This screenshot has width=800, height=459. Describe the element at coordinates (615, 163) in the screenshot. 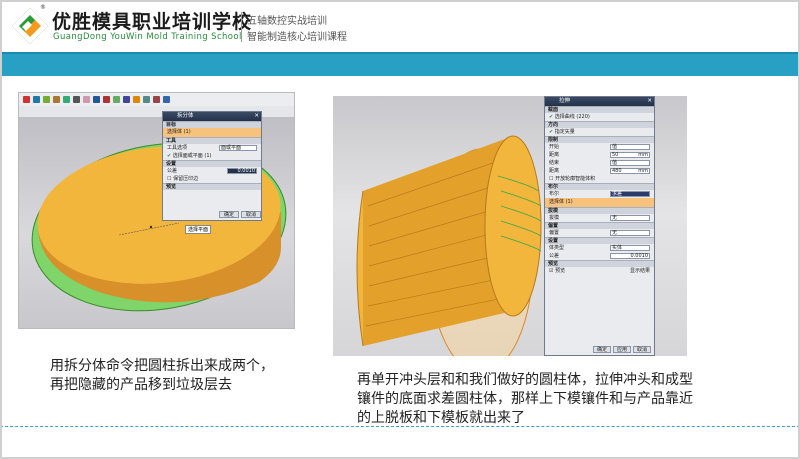

I see `end-type: 值` at that location.